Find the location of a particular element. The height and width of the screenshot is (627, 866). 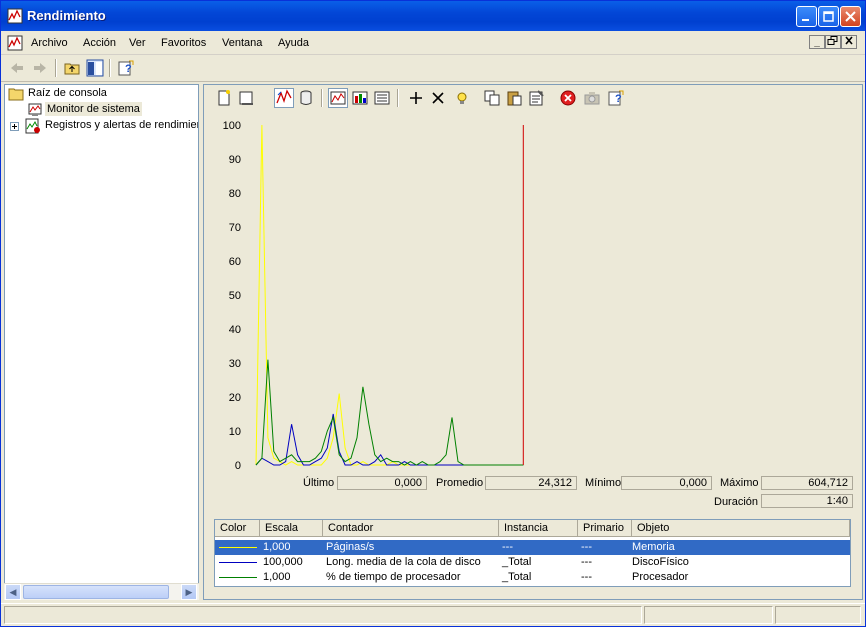

minimize-icon is located at coordinates (805, 20).